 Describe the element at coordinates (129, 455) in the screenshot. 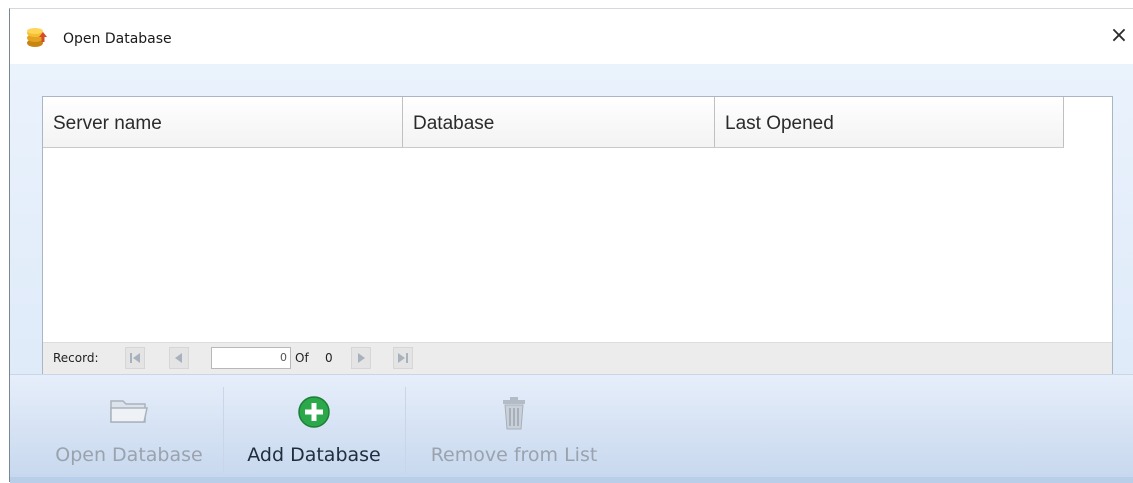

I see `open-database-label: Open Database` at that location.